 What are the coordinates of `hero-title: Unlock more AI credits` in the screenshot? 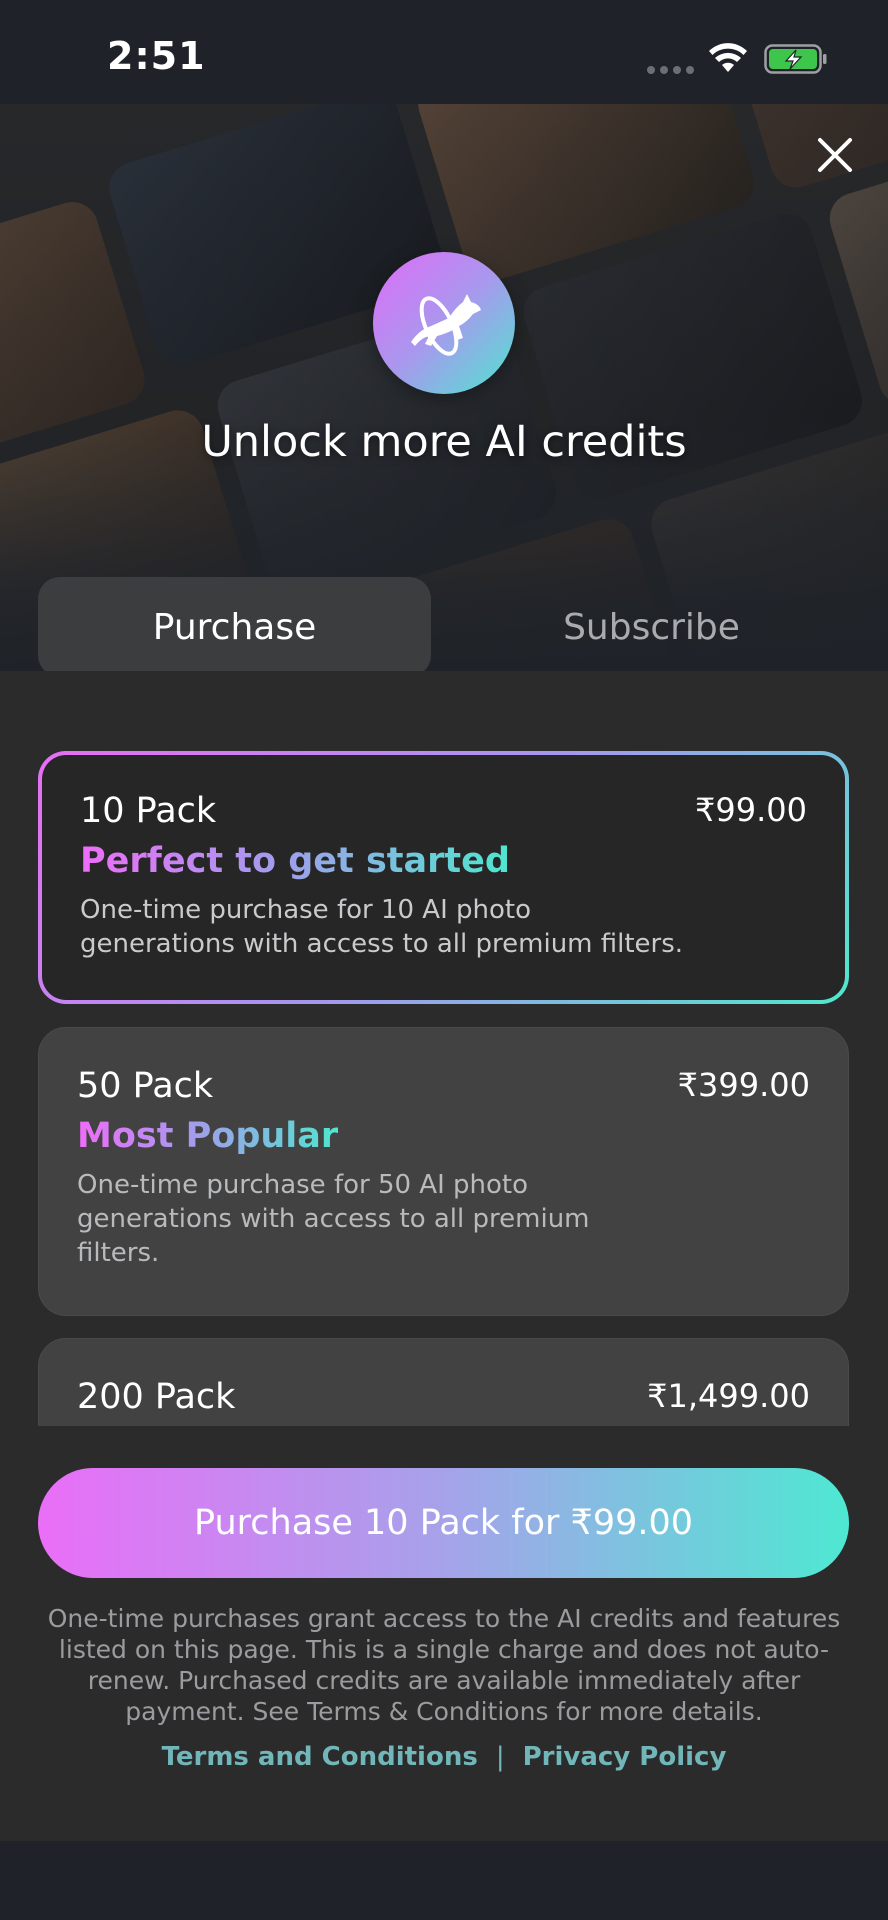 It's located at (444, 442).